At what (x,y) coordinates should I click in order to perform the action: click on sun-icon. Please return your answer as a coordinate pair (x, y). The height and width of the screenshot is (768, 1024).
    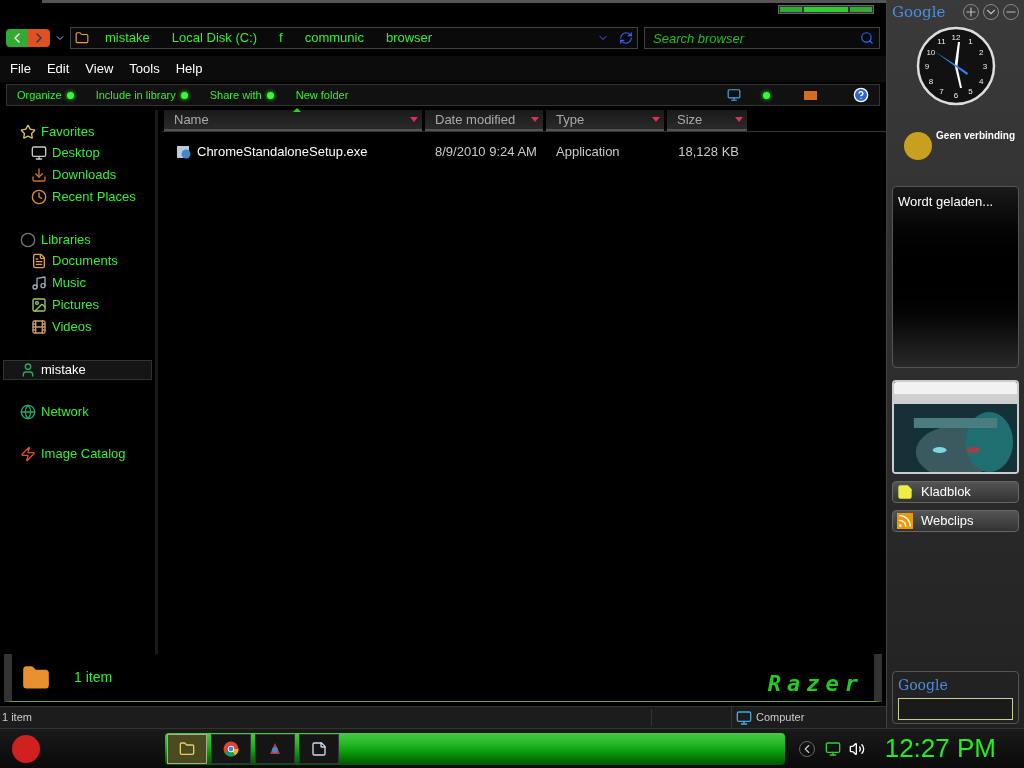
    Looking at the image, I should click on (918, 146).